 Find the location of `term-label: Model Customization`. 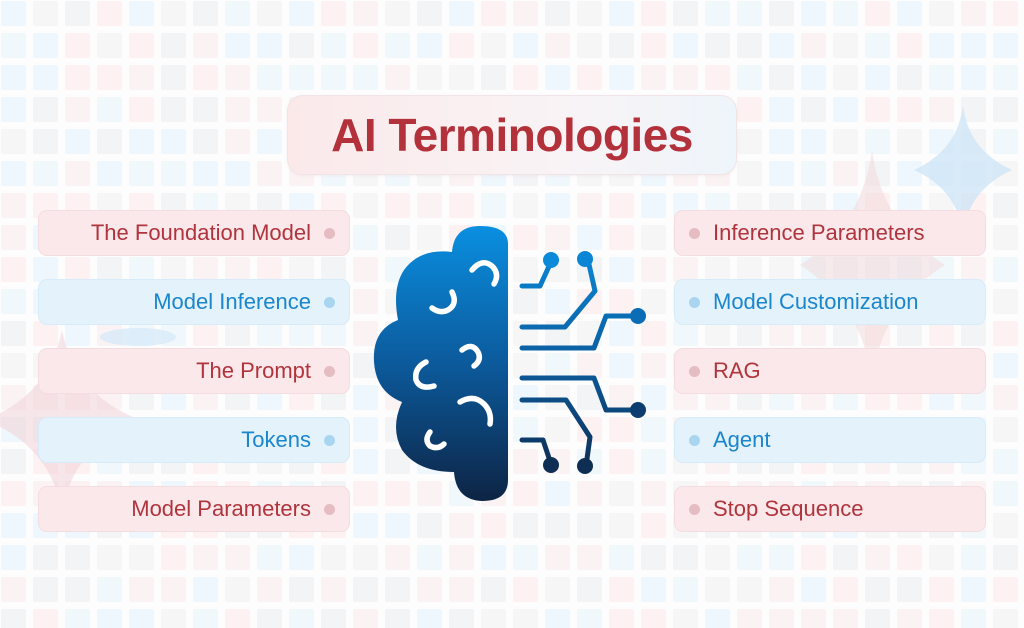

term-label: Model Customization is located at coordinates (816, 301).